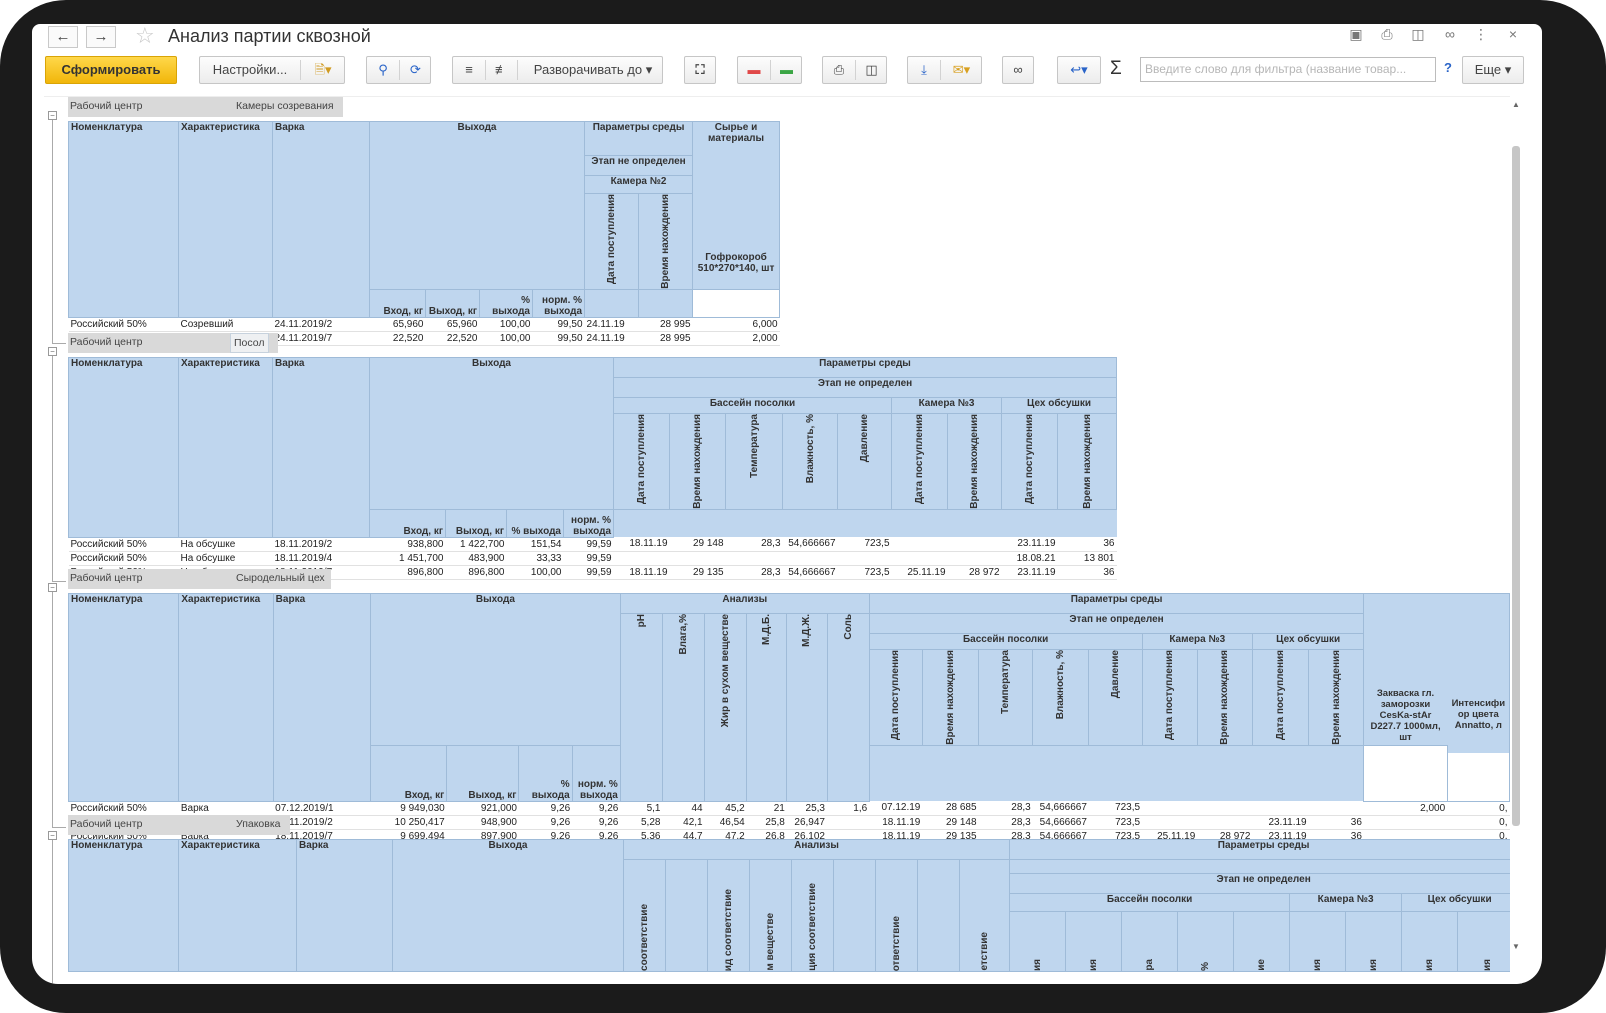 This screenshot has width=1606, height=1013. What do you see at coordinates (810, 572) in the screenshot?
I see `table-cell: 54,666667` at bounding box center [810, 572].